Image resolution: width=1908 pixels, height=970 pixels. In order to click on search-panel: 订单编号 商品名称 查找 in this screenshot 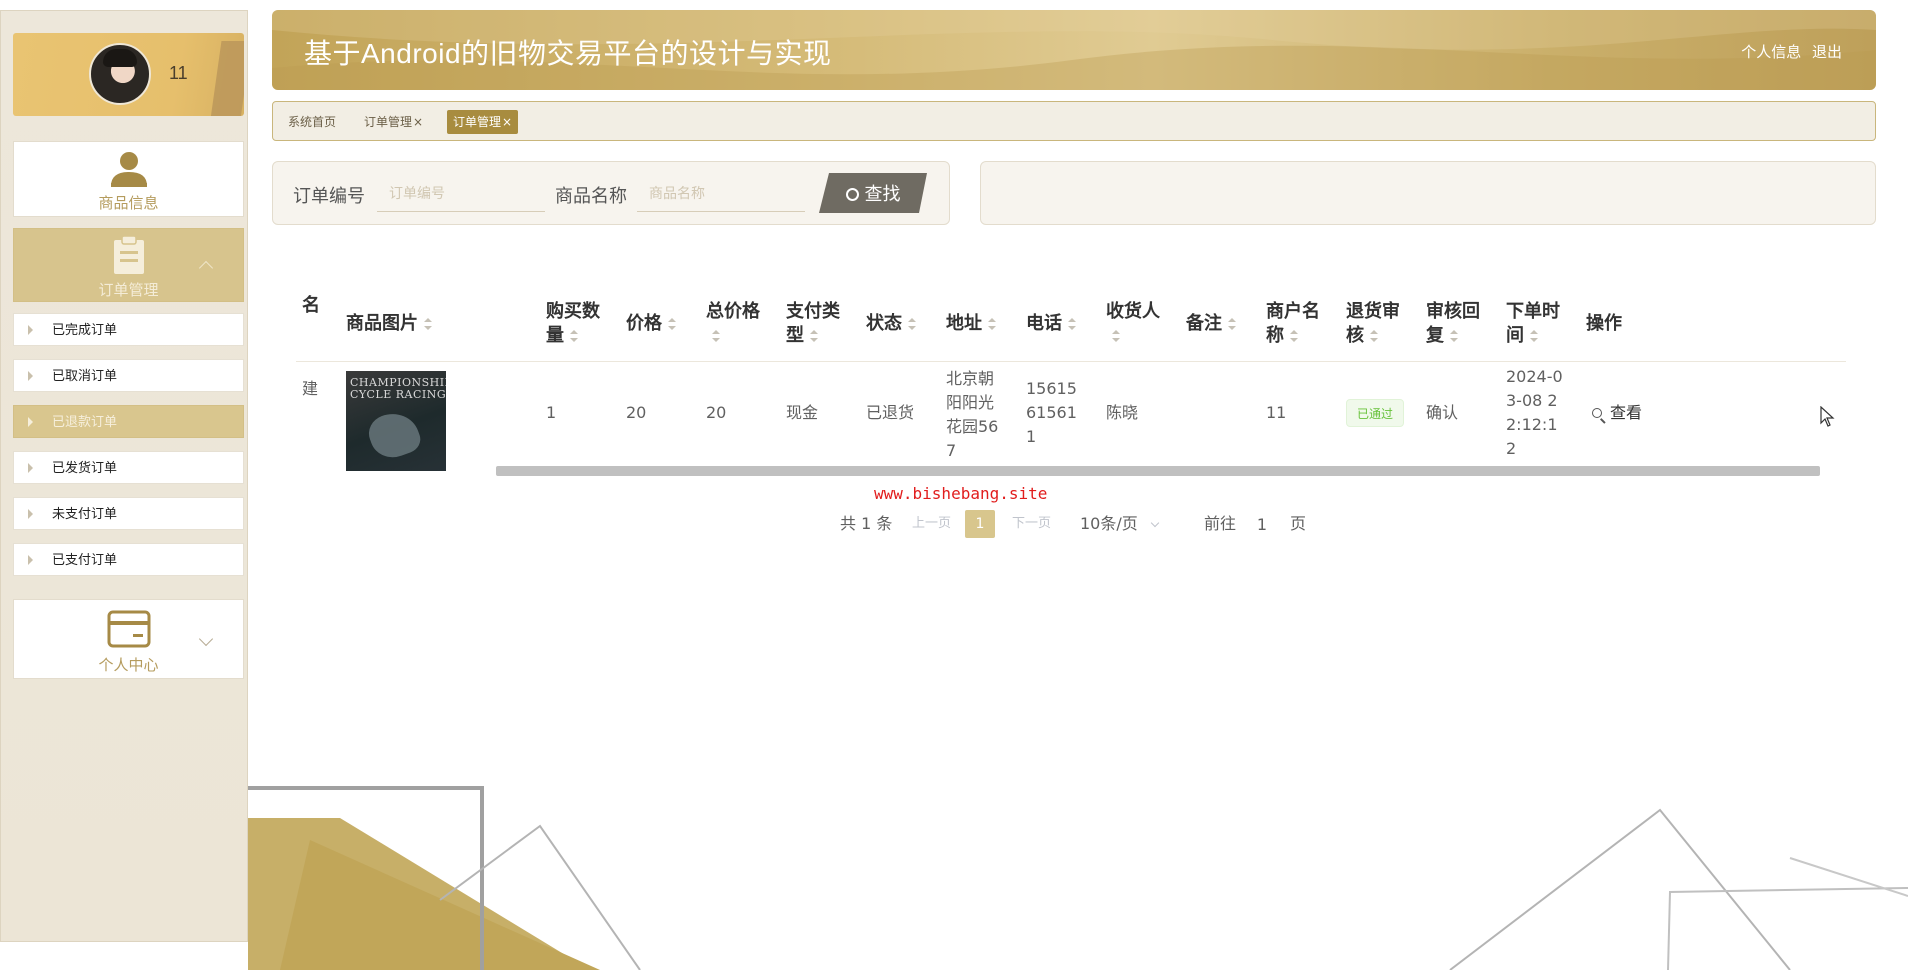, I will do `click(611, 193)`.